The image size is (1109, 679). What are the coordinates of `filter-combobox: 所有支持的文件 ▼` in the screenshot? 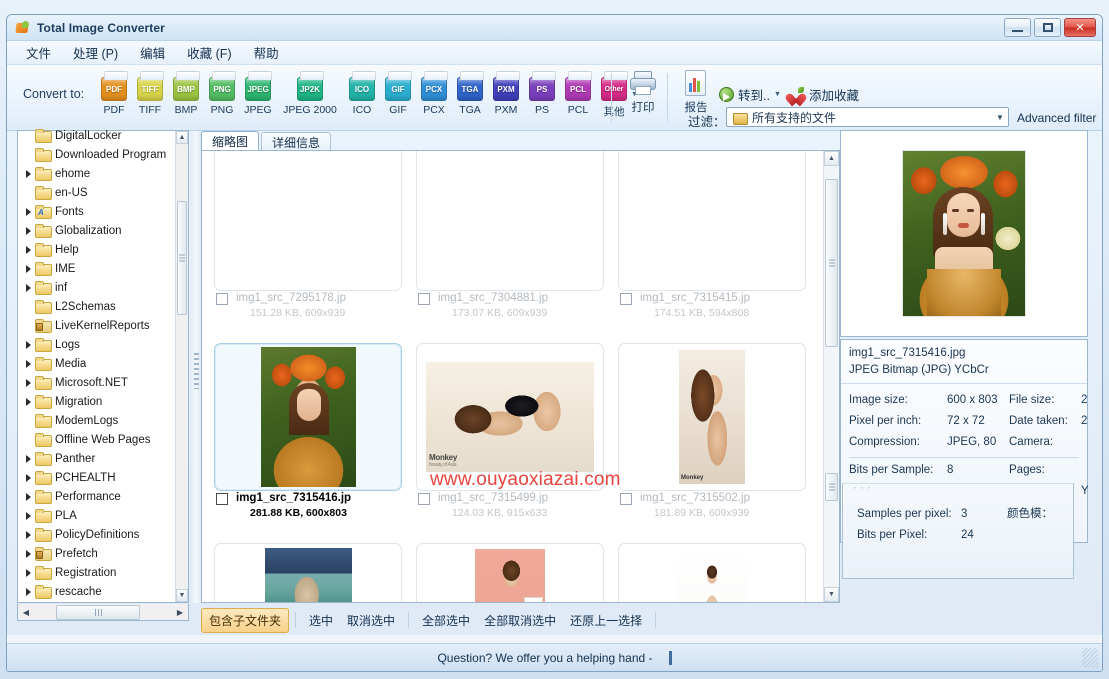 It's located at (867, 117).